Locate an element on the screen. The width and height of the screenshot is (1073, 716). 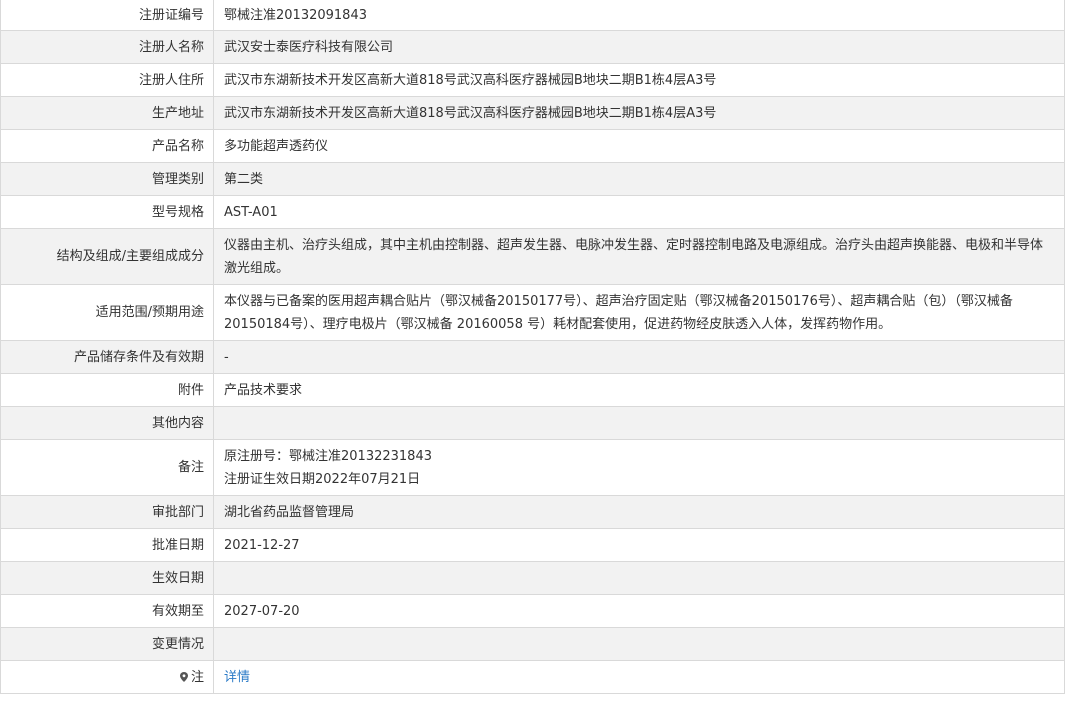
label-storage-validity: 产品储存条件及有效期 is located at coordinates (107, 357).